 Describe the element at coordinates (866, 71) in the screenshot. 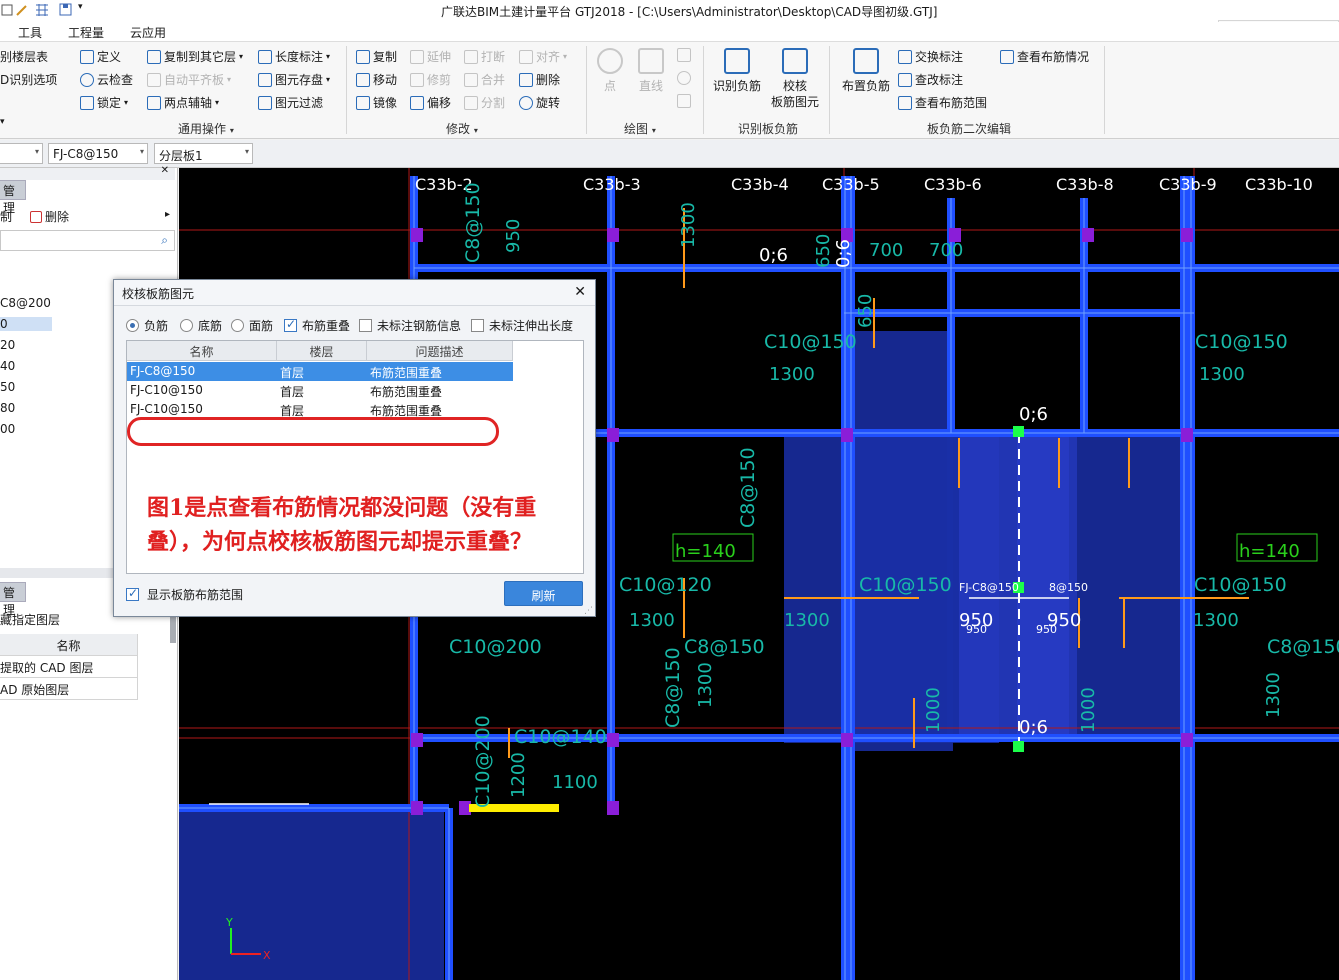

I see `place-neg-button: 布置负筋` at that location.